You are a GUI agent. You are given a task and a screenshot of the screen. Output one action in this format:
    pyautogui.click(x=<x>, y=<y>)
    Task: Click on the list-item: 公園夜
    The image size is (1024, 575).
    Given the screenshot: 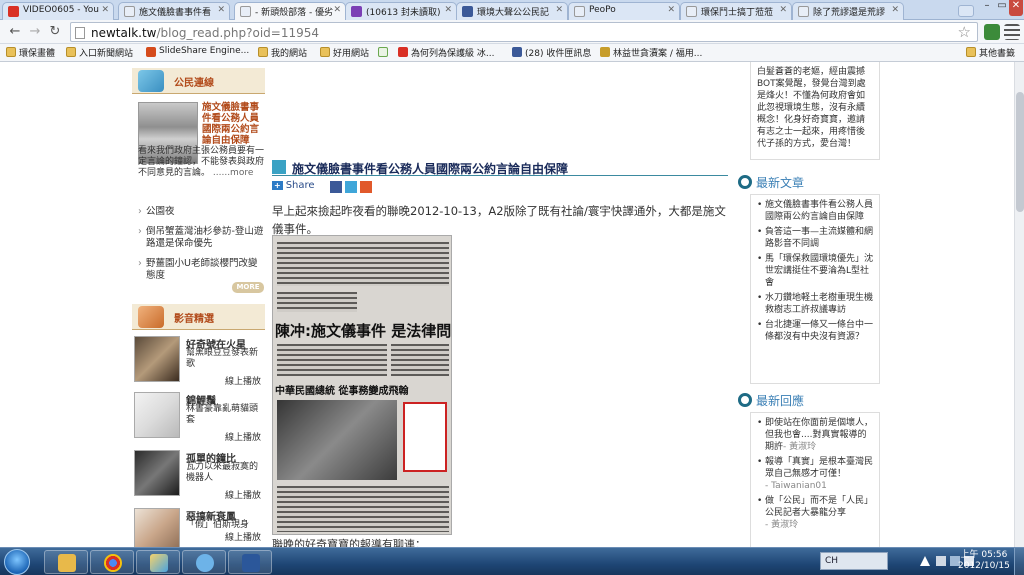 What is the action you would take?
    pyautogui.click(x=201, y=212)
    